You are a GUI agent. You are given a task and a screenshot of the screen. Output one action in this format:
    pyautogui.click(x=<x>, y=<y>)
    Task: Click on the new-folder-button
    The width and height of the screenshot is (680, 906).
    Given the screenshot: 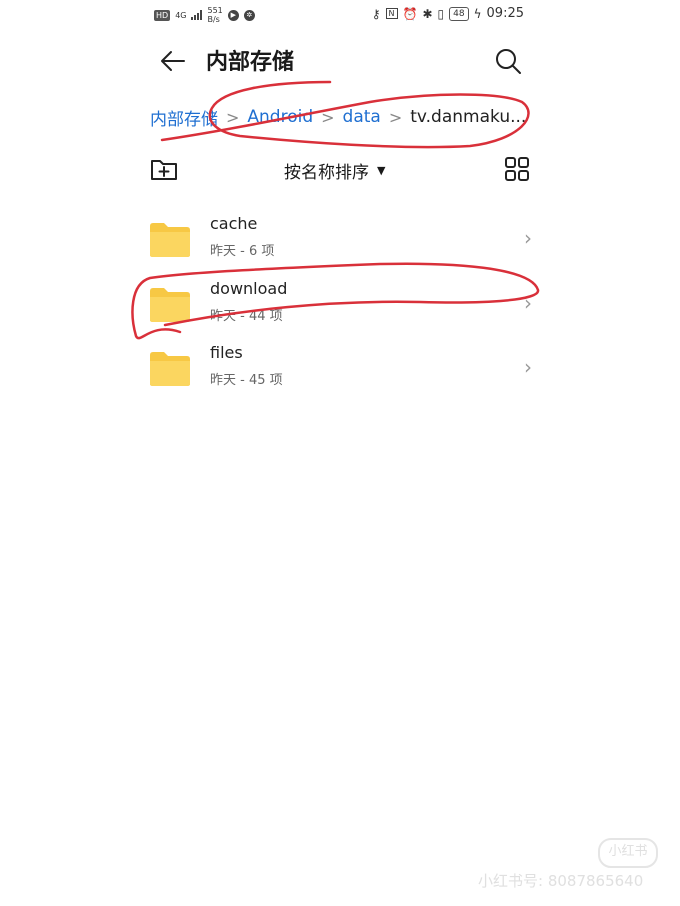 What is the action you would take?
    pyautogui.click(x=164, y=169)
    